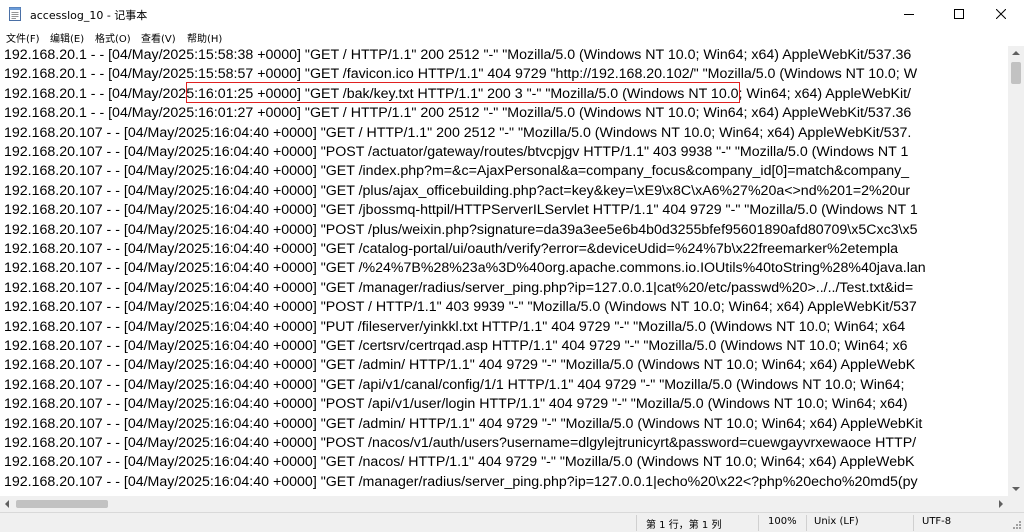 The height and width of the screenshot is (532, 1024). I want to click on chevron-right-icon, so click(1001, 504).